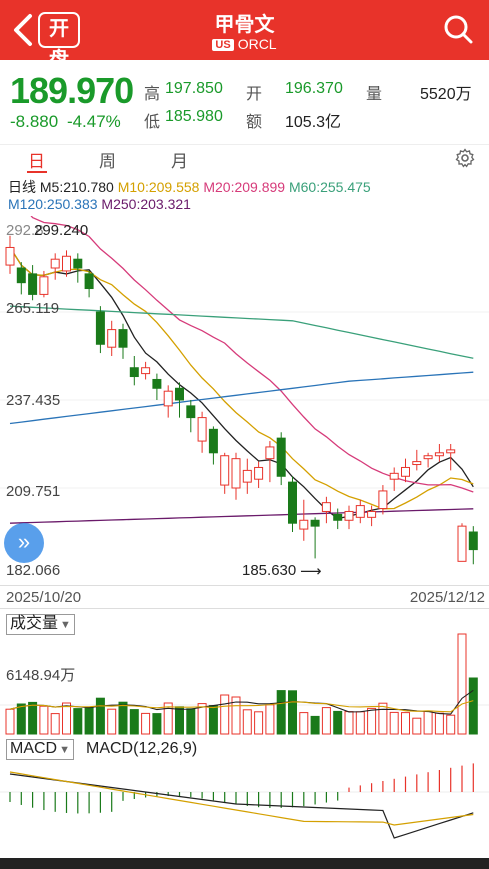  What do you see at coordinates (76, 187) in the screenshot?
I see `ma5-value: M5:210.780` at bounding box center [76, 187].